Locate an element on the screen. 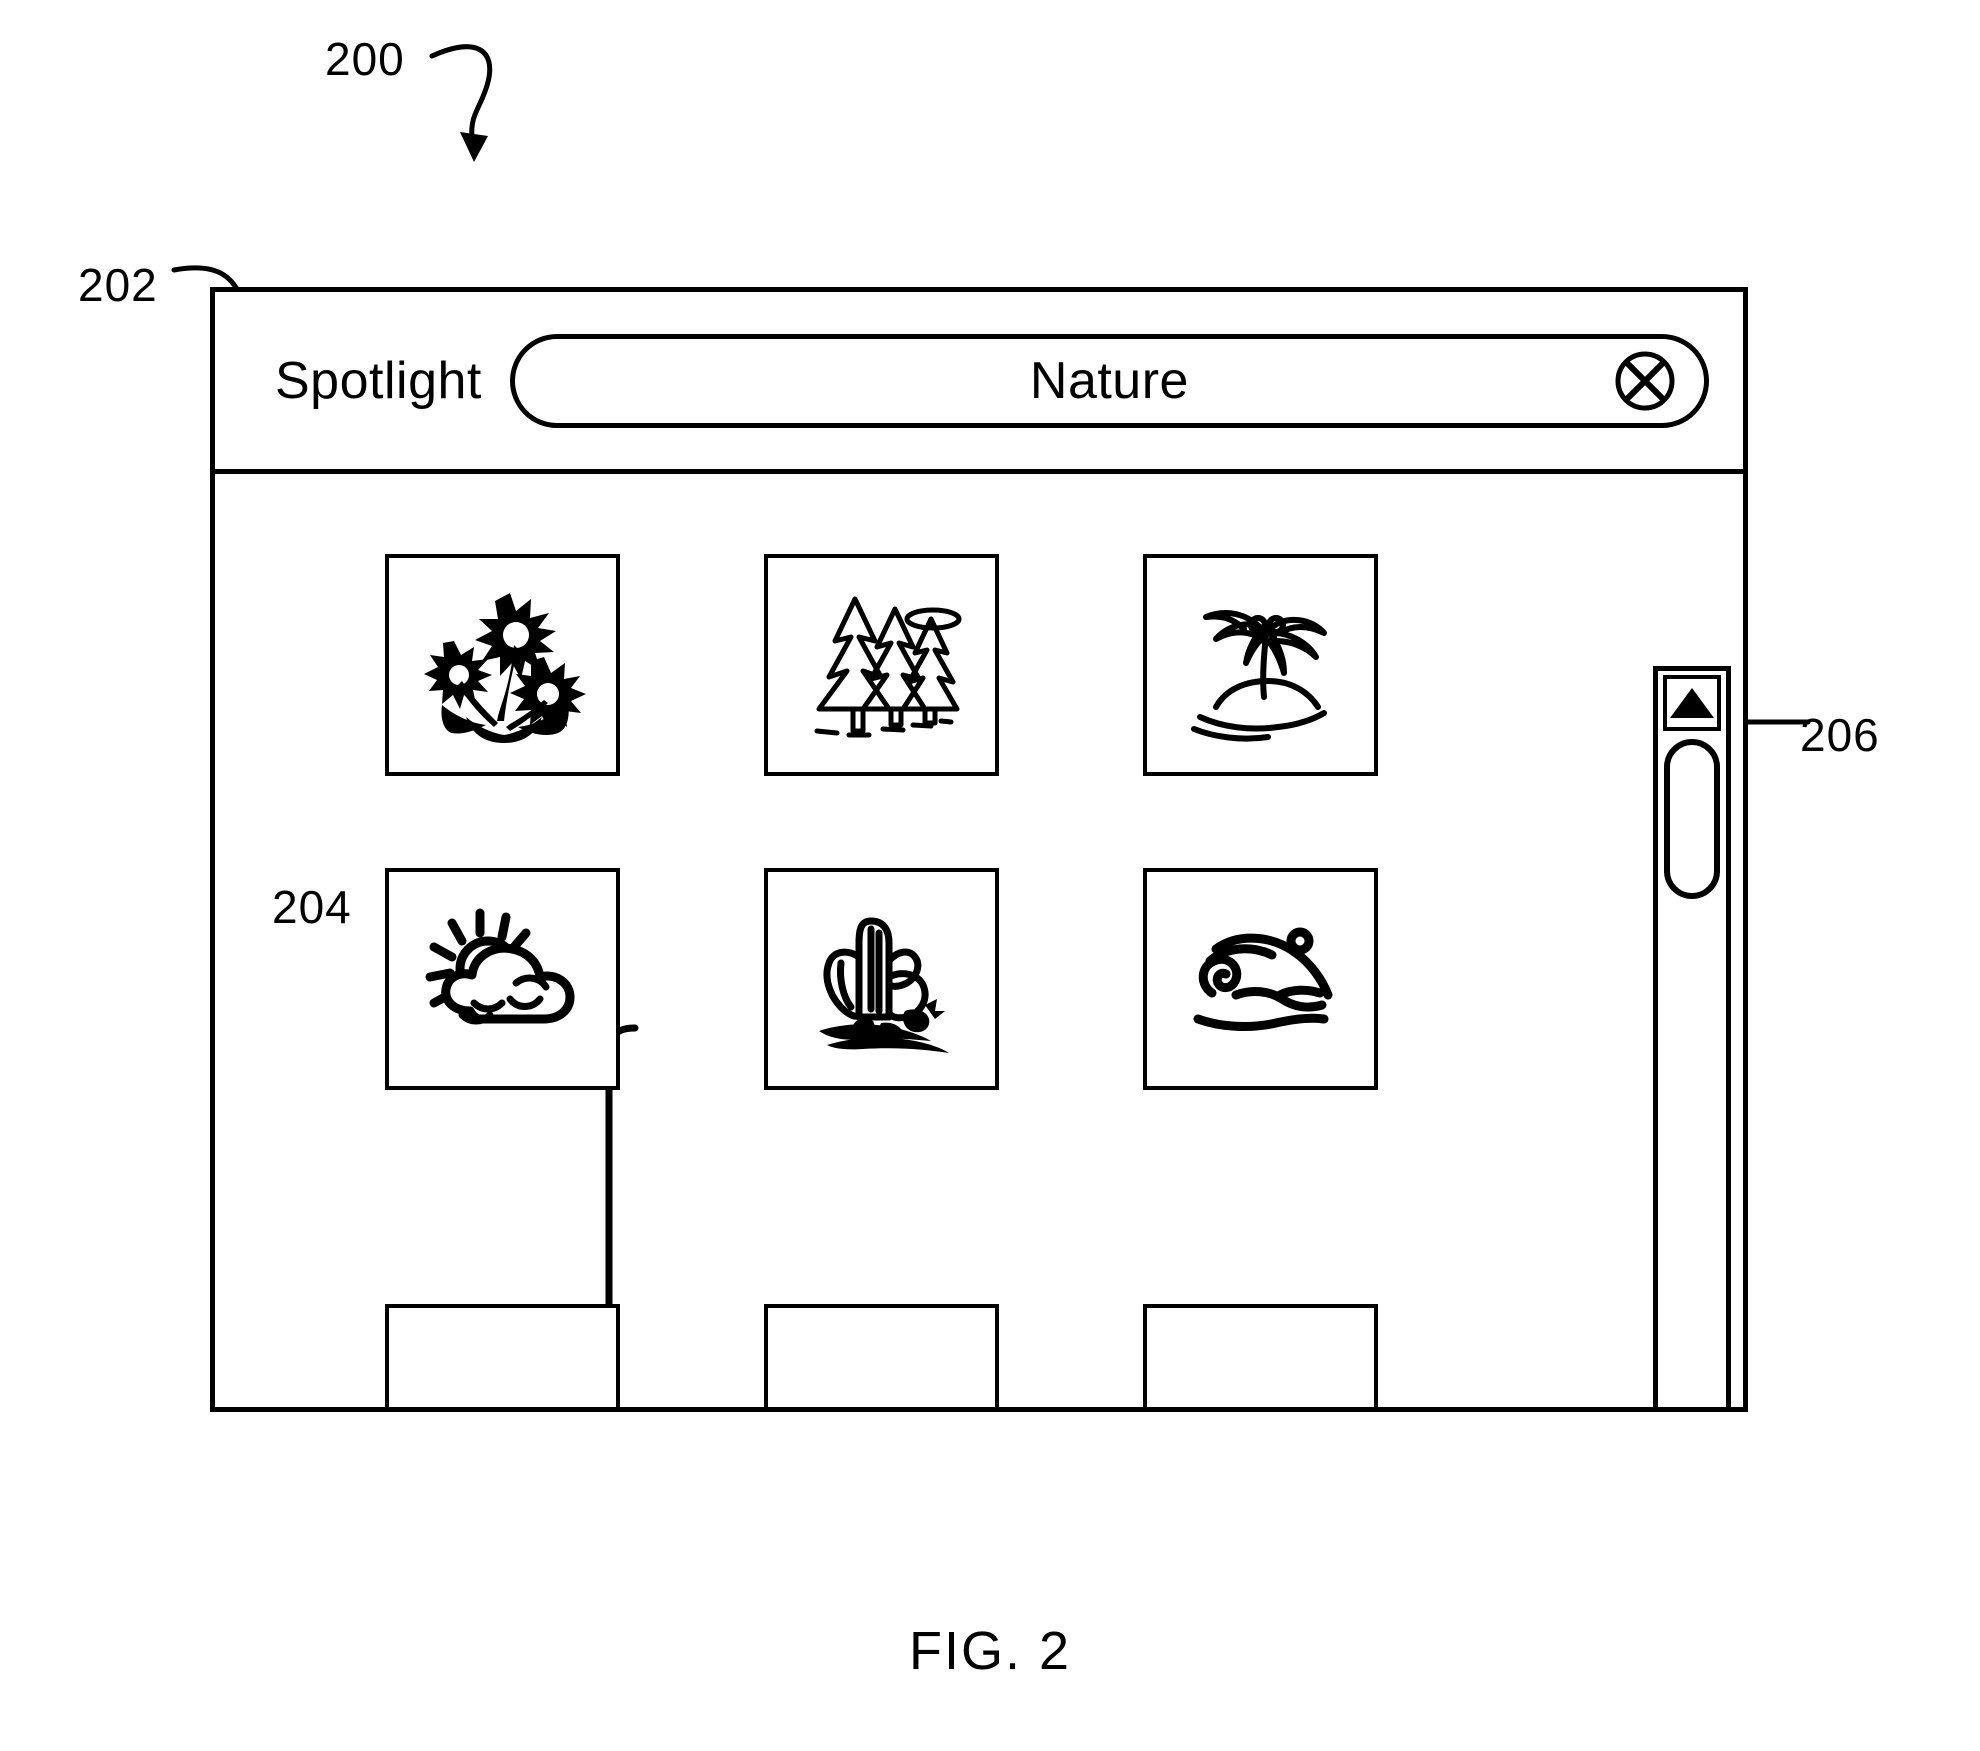 This screenshot has height=1751, width=1980. callout-label-200: 200 is located at coordinates (365, 59).